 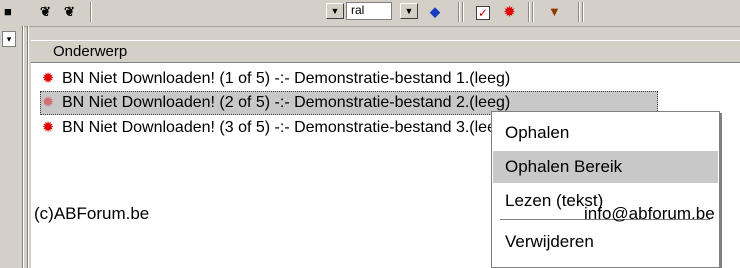 I want to click on menu-item-verwijderen: Verwijderen, so click(x=605, y=242).